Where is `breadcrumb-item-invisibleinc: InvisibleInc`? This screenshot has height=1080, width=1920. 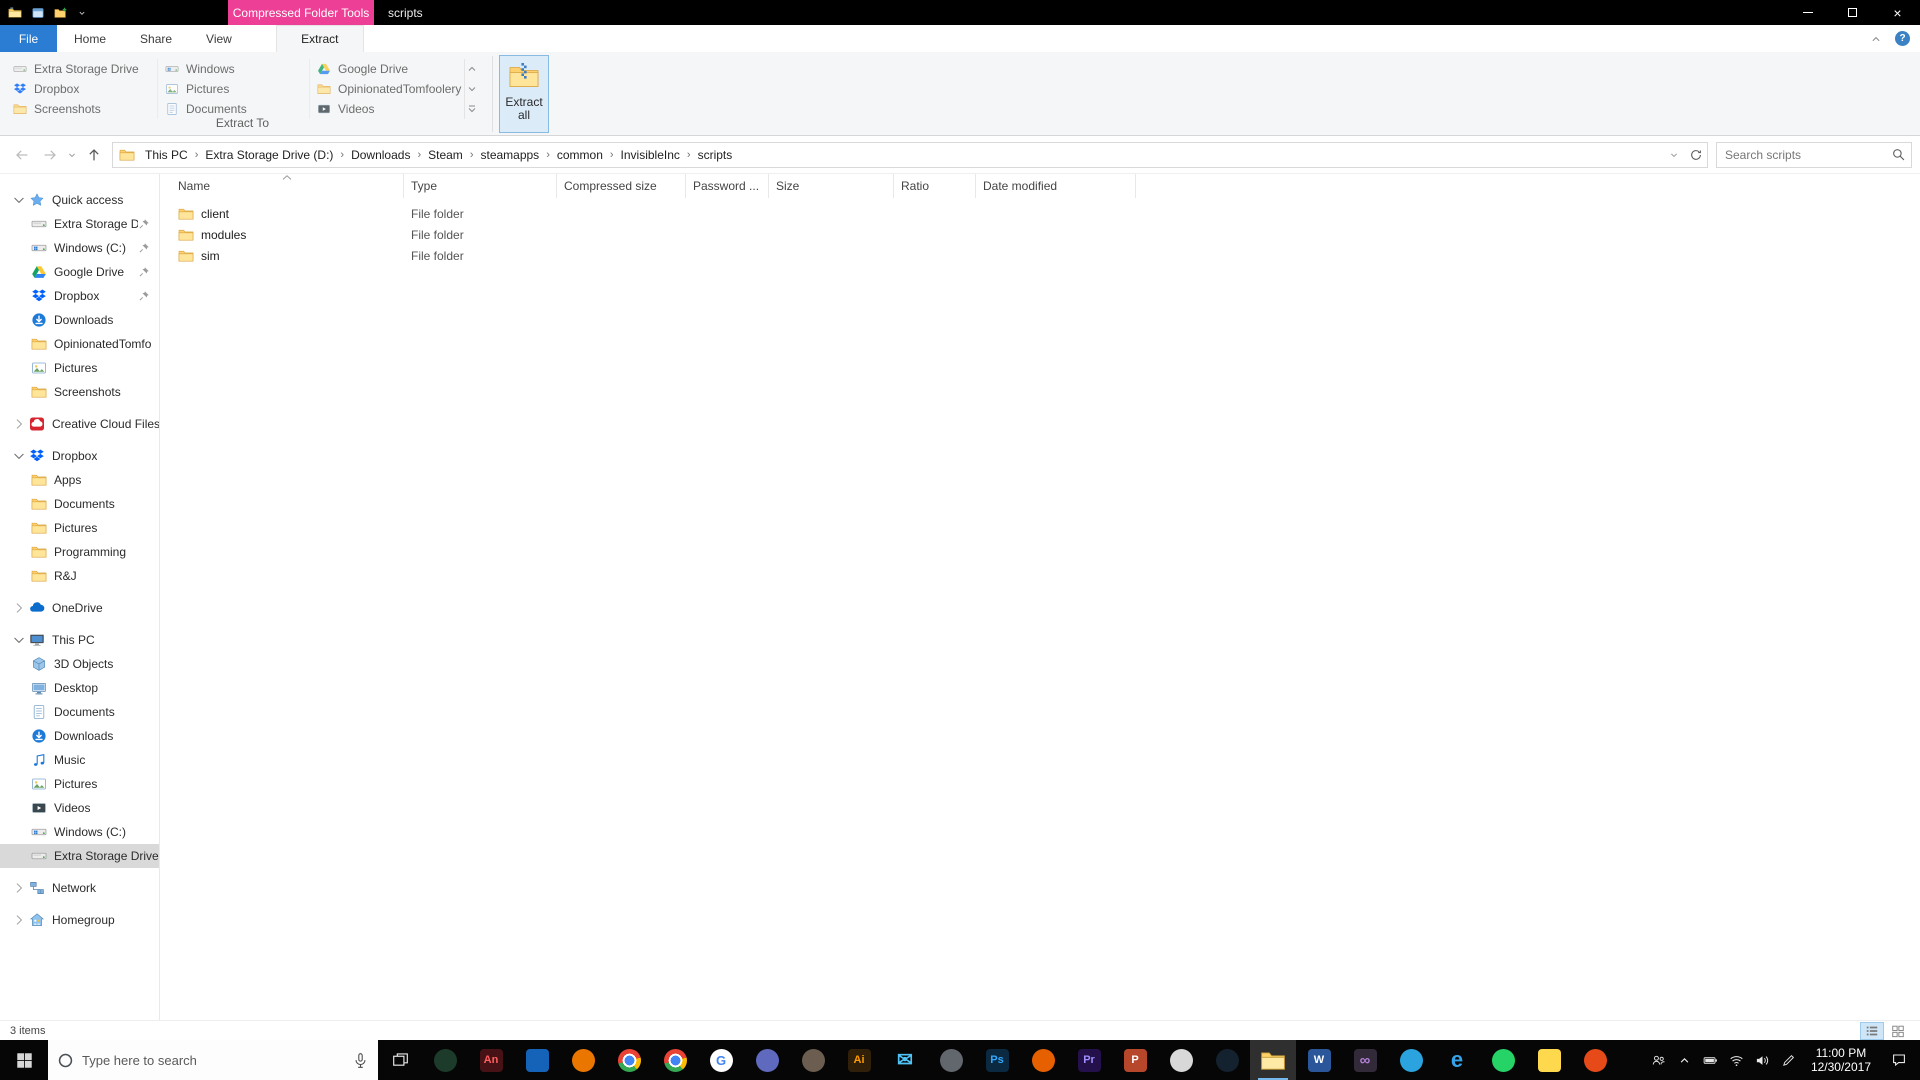
breadcrumb-item-invisibleinc: InvisibleInc is located at coordinates (650, 155).